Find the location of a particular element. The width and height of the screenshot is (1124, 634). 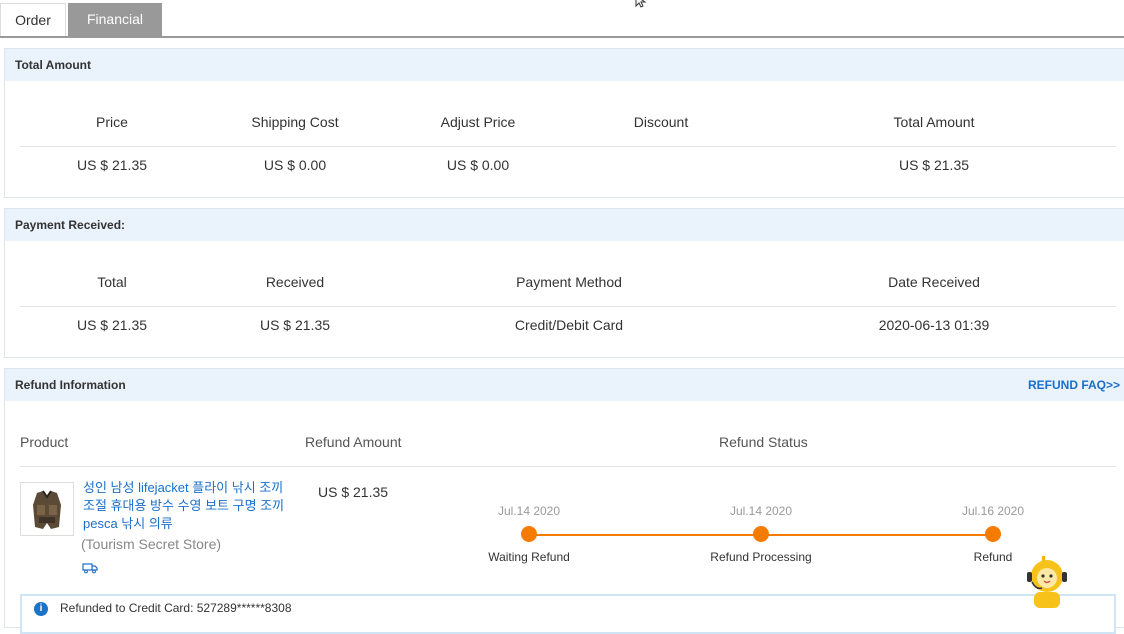

tab-bar: Order Financial is located at coordinates (562, 19).